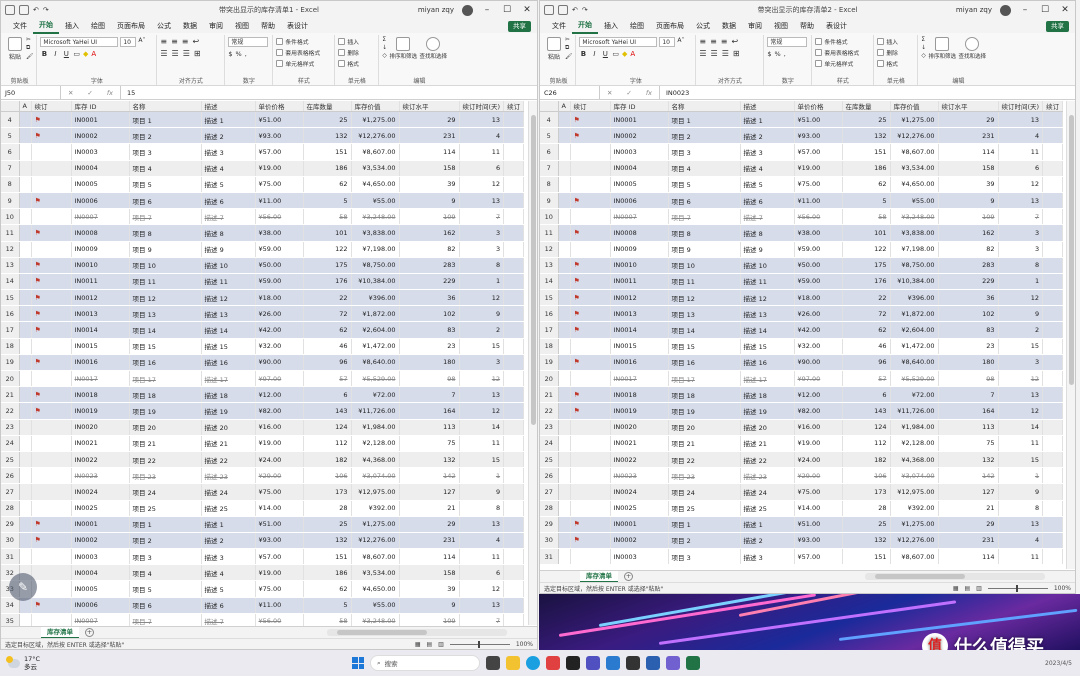 This screenshot has height=676, width=1080. I want to click on item-description-cell: 描述 11, so click(228, 282).